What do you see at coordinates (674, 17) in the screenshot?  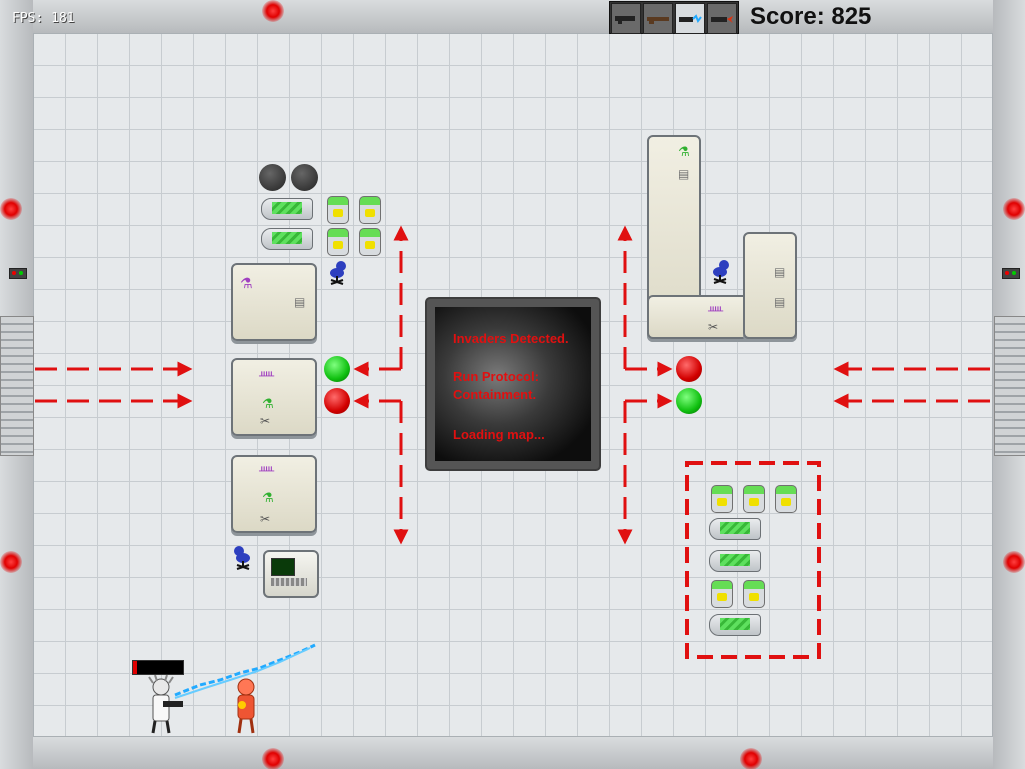 I see `weapon-selector` at bounding box center [674, 17].